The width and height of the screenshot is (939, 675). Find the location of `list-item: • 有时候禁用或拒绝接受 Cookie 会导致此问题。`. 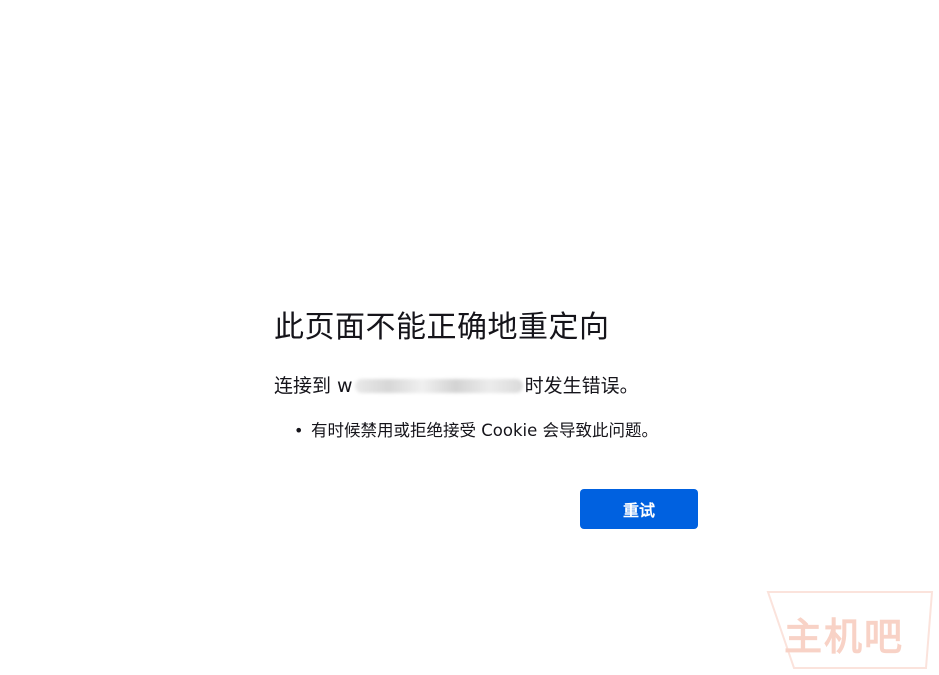

list-item: • 有时候禁用或拒绝接受 Cookie 会导致此问题。 is located at coordinates (496, 431).